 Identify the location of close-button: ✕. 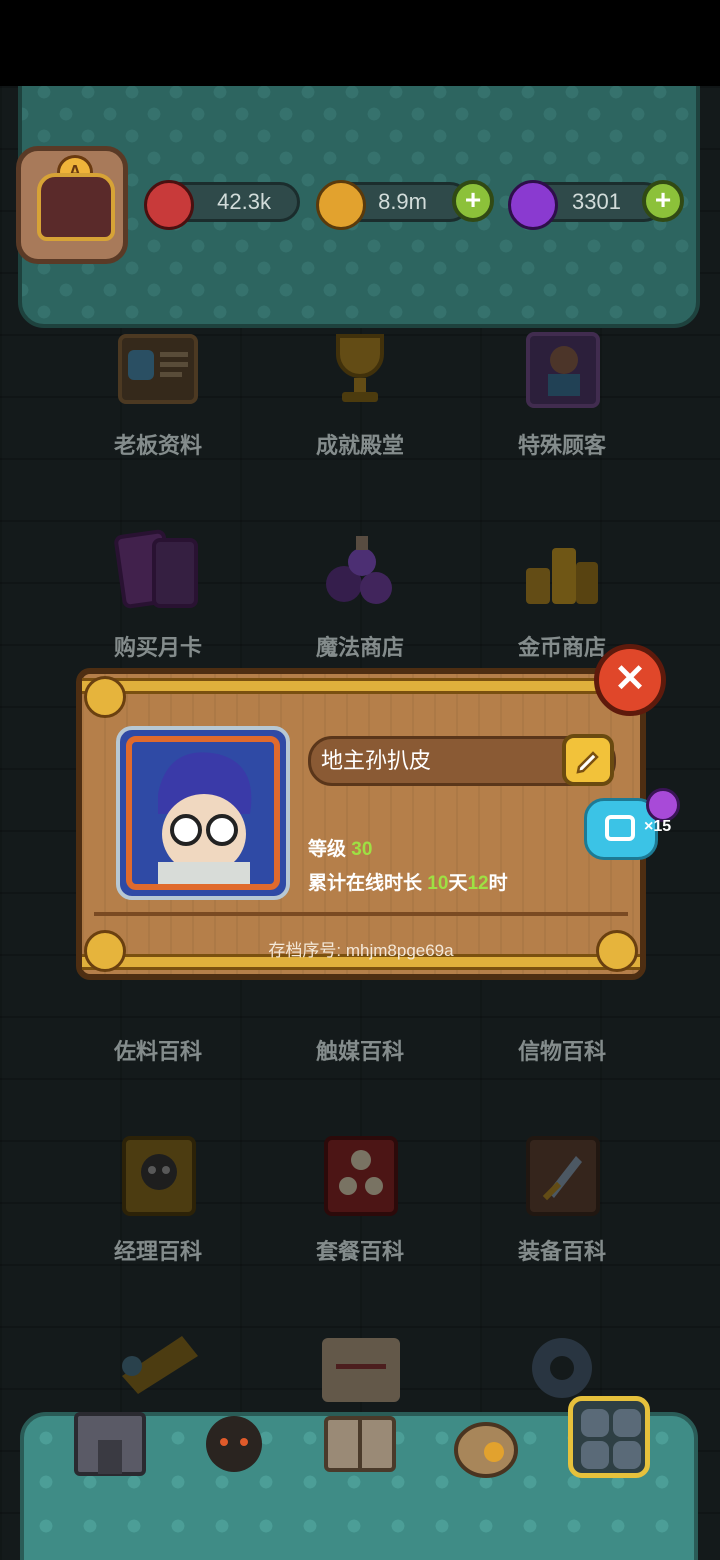
(630, 680).